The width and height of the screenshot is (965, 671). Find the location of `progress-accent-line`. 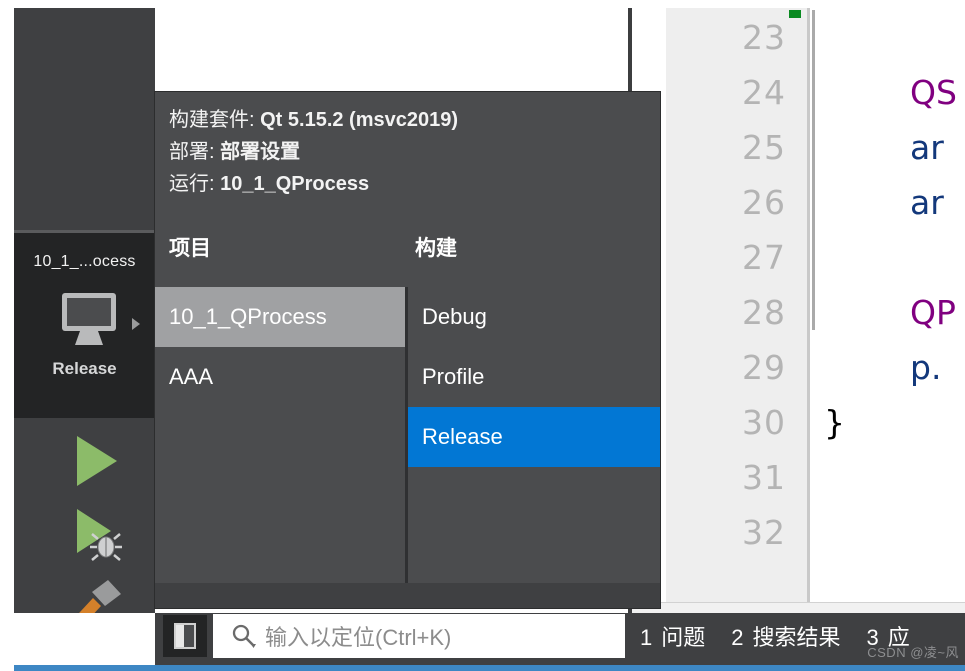

progress-accent-line is located at coordinates (489, 668).